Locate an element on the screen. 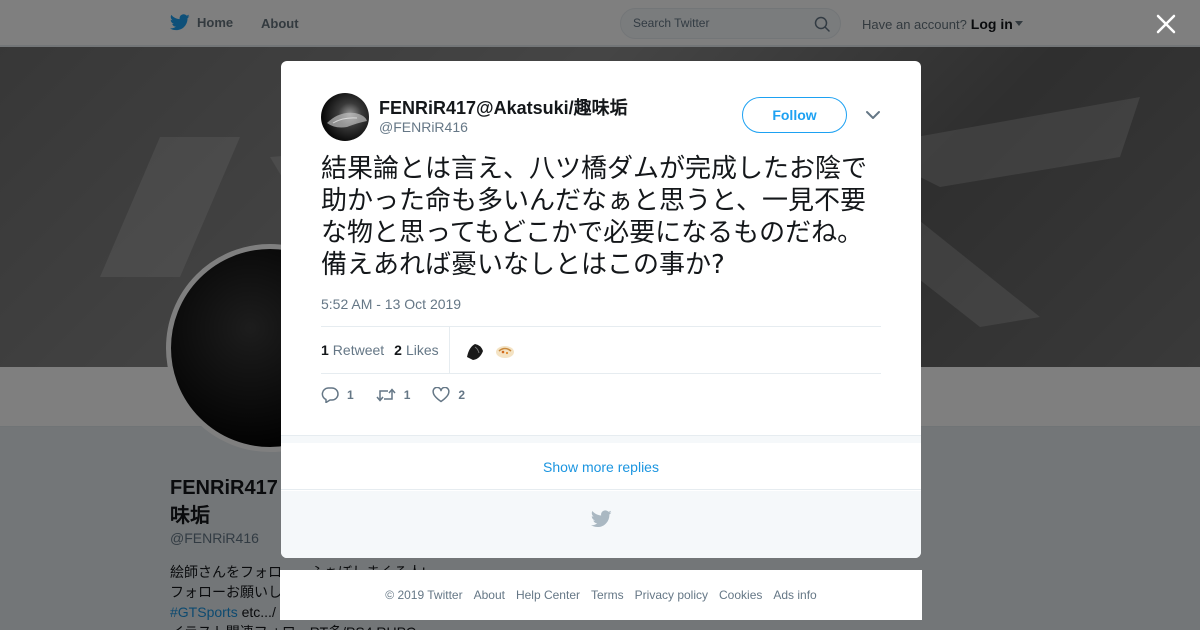 The width and height of the screenshot is (1200, 630). retweet-stat: 1 Retweet is located at coordinates (352, 350).